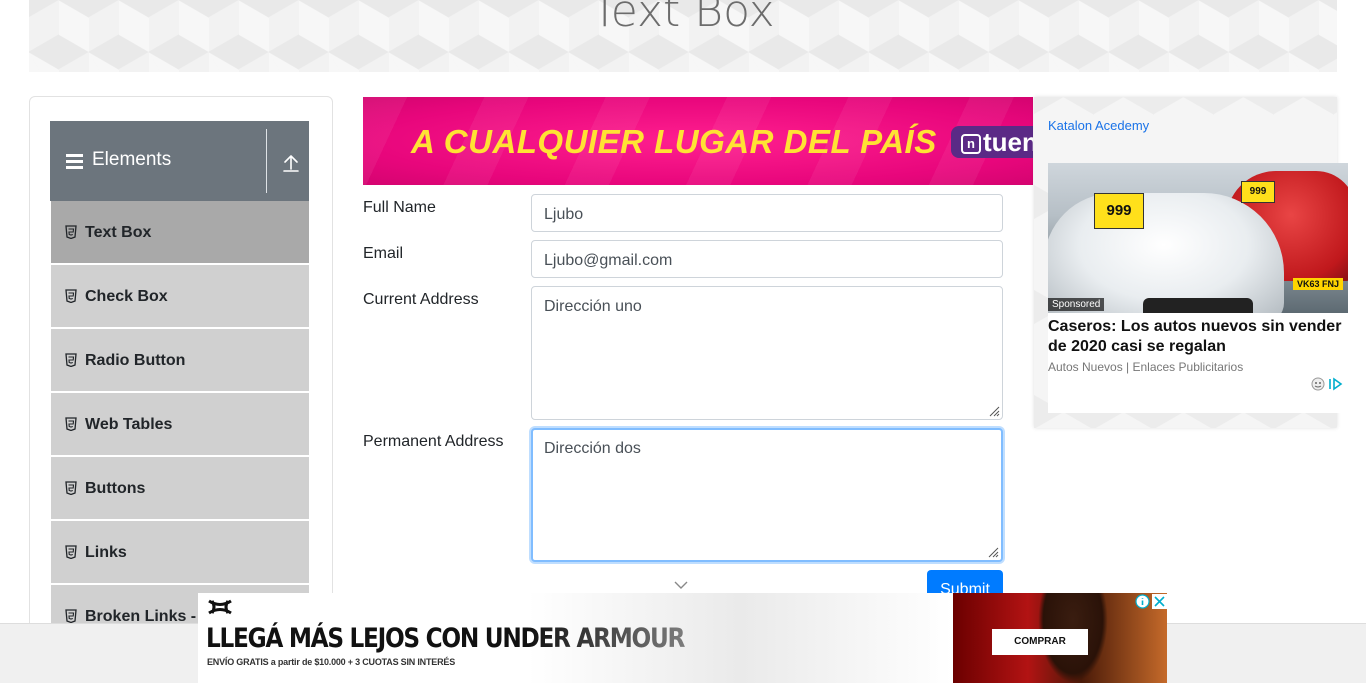 The height and width of the screenshot is (683, 1366). Describe the element at coordinates (1142, 601) in the screenshot. I see `info-icon` at that location.